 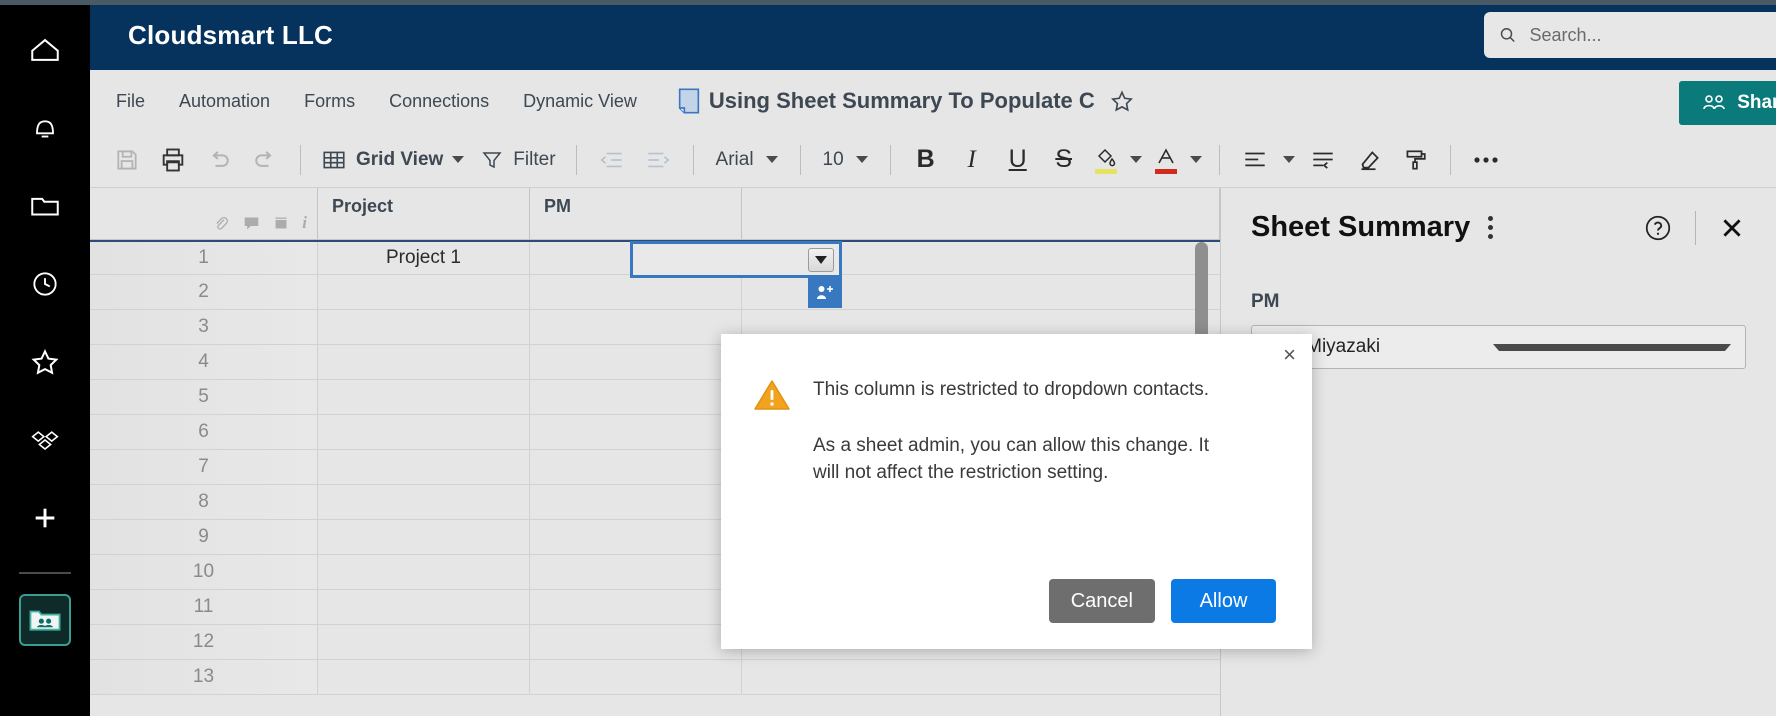 What do you see at coordinates (45, 362) in the screenshot?
I see `favorites-star-icon` at bounding box center [45, 362].